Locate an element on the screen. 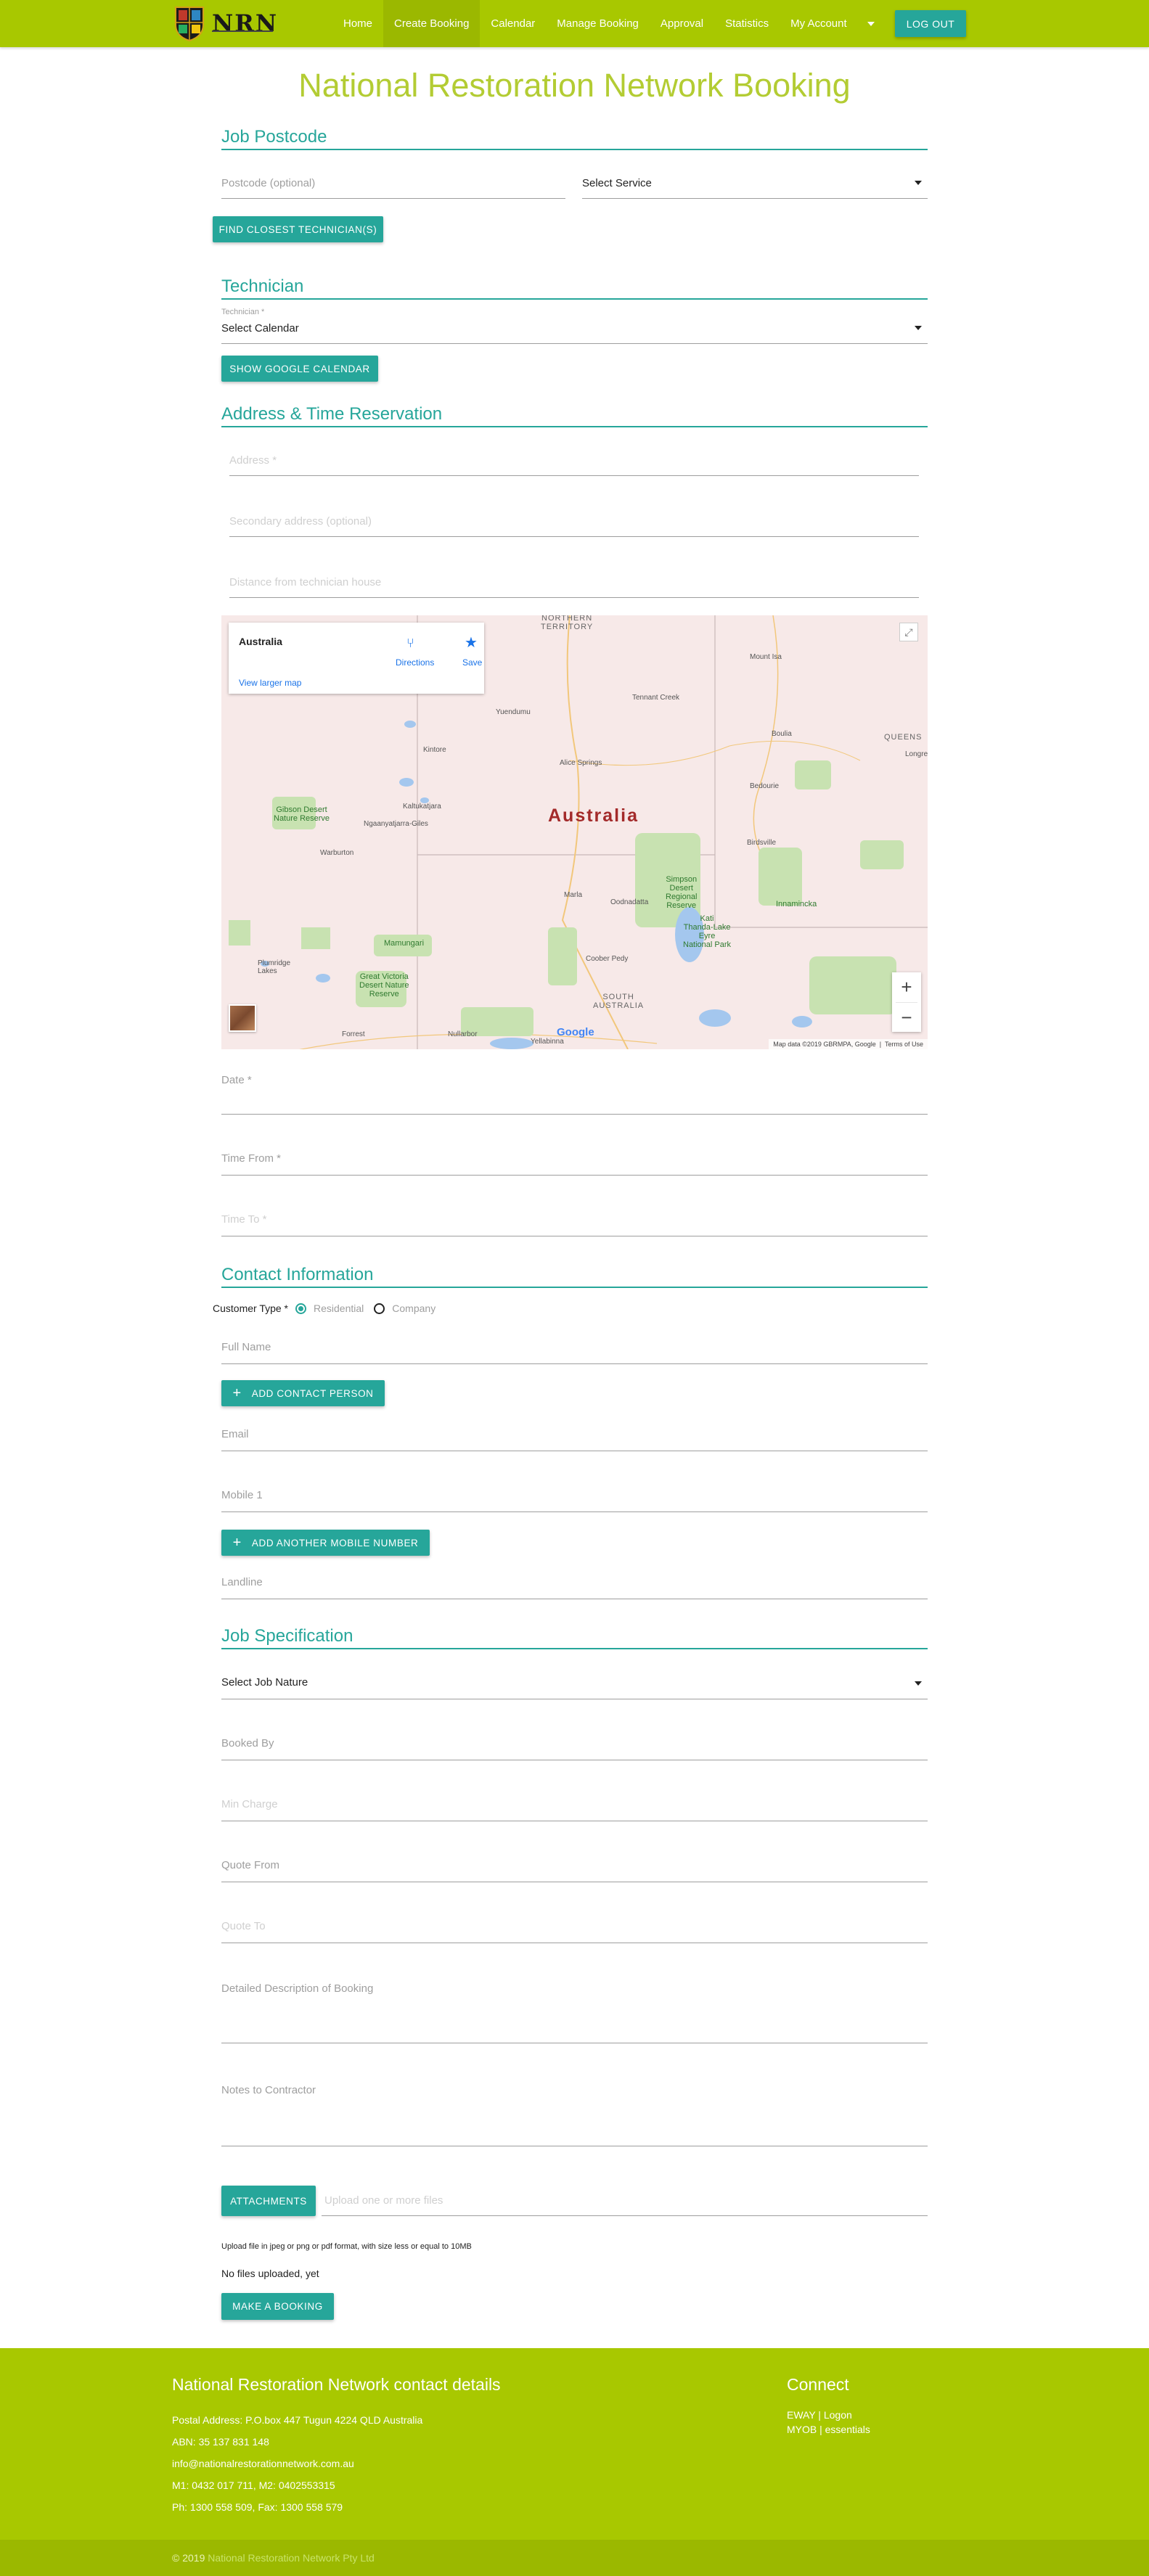  customer-type-group: Customer Type * Residential Company is located at coordinates (324, 1308).